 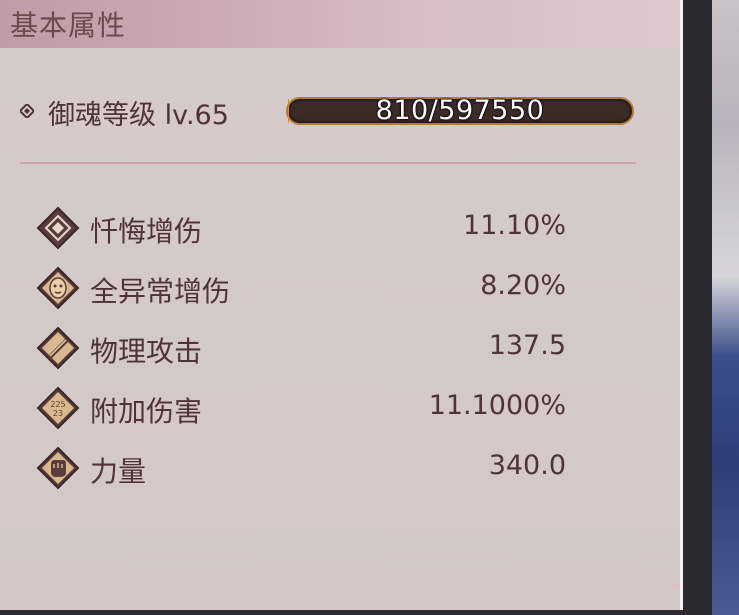 I want to click on background-scene, so click(x=725, y=307).